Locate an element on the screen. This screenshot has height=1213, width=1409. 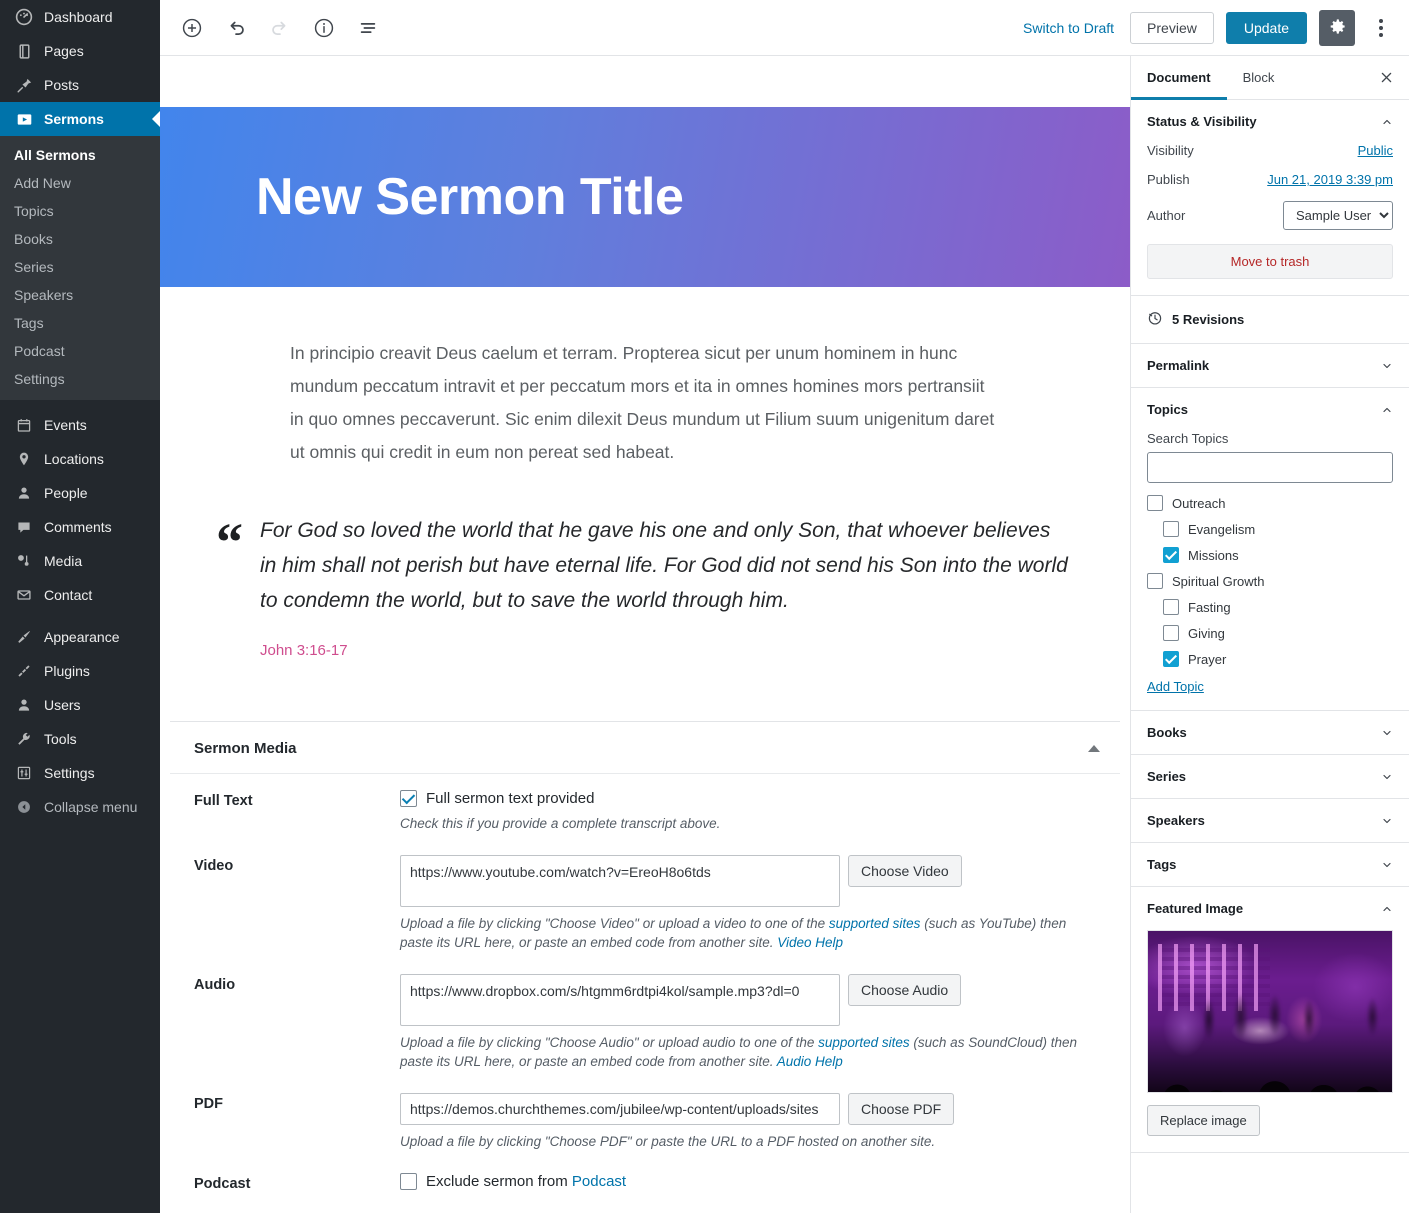
topic-item-spiritual-growth: Spiritual Growth is located at coordinates (1270, 581).